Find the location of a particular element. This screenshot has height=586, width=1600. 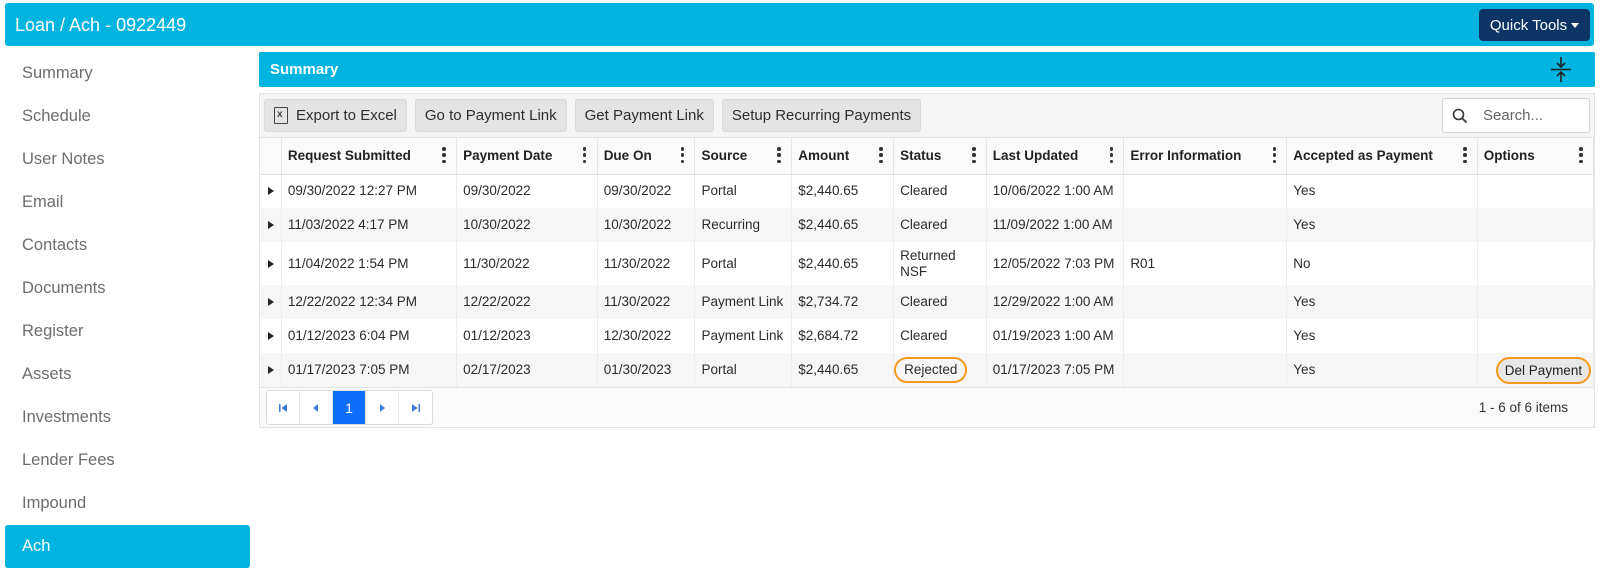

del-payment-button: Del Payment is located at coordinates (1543, 370).